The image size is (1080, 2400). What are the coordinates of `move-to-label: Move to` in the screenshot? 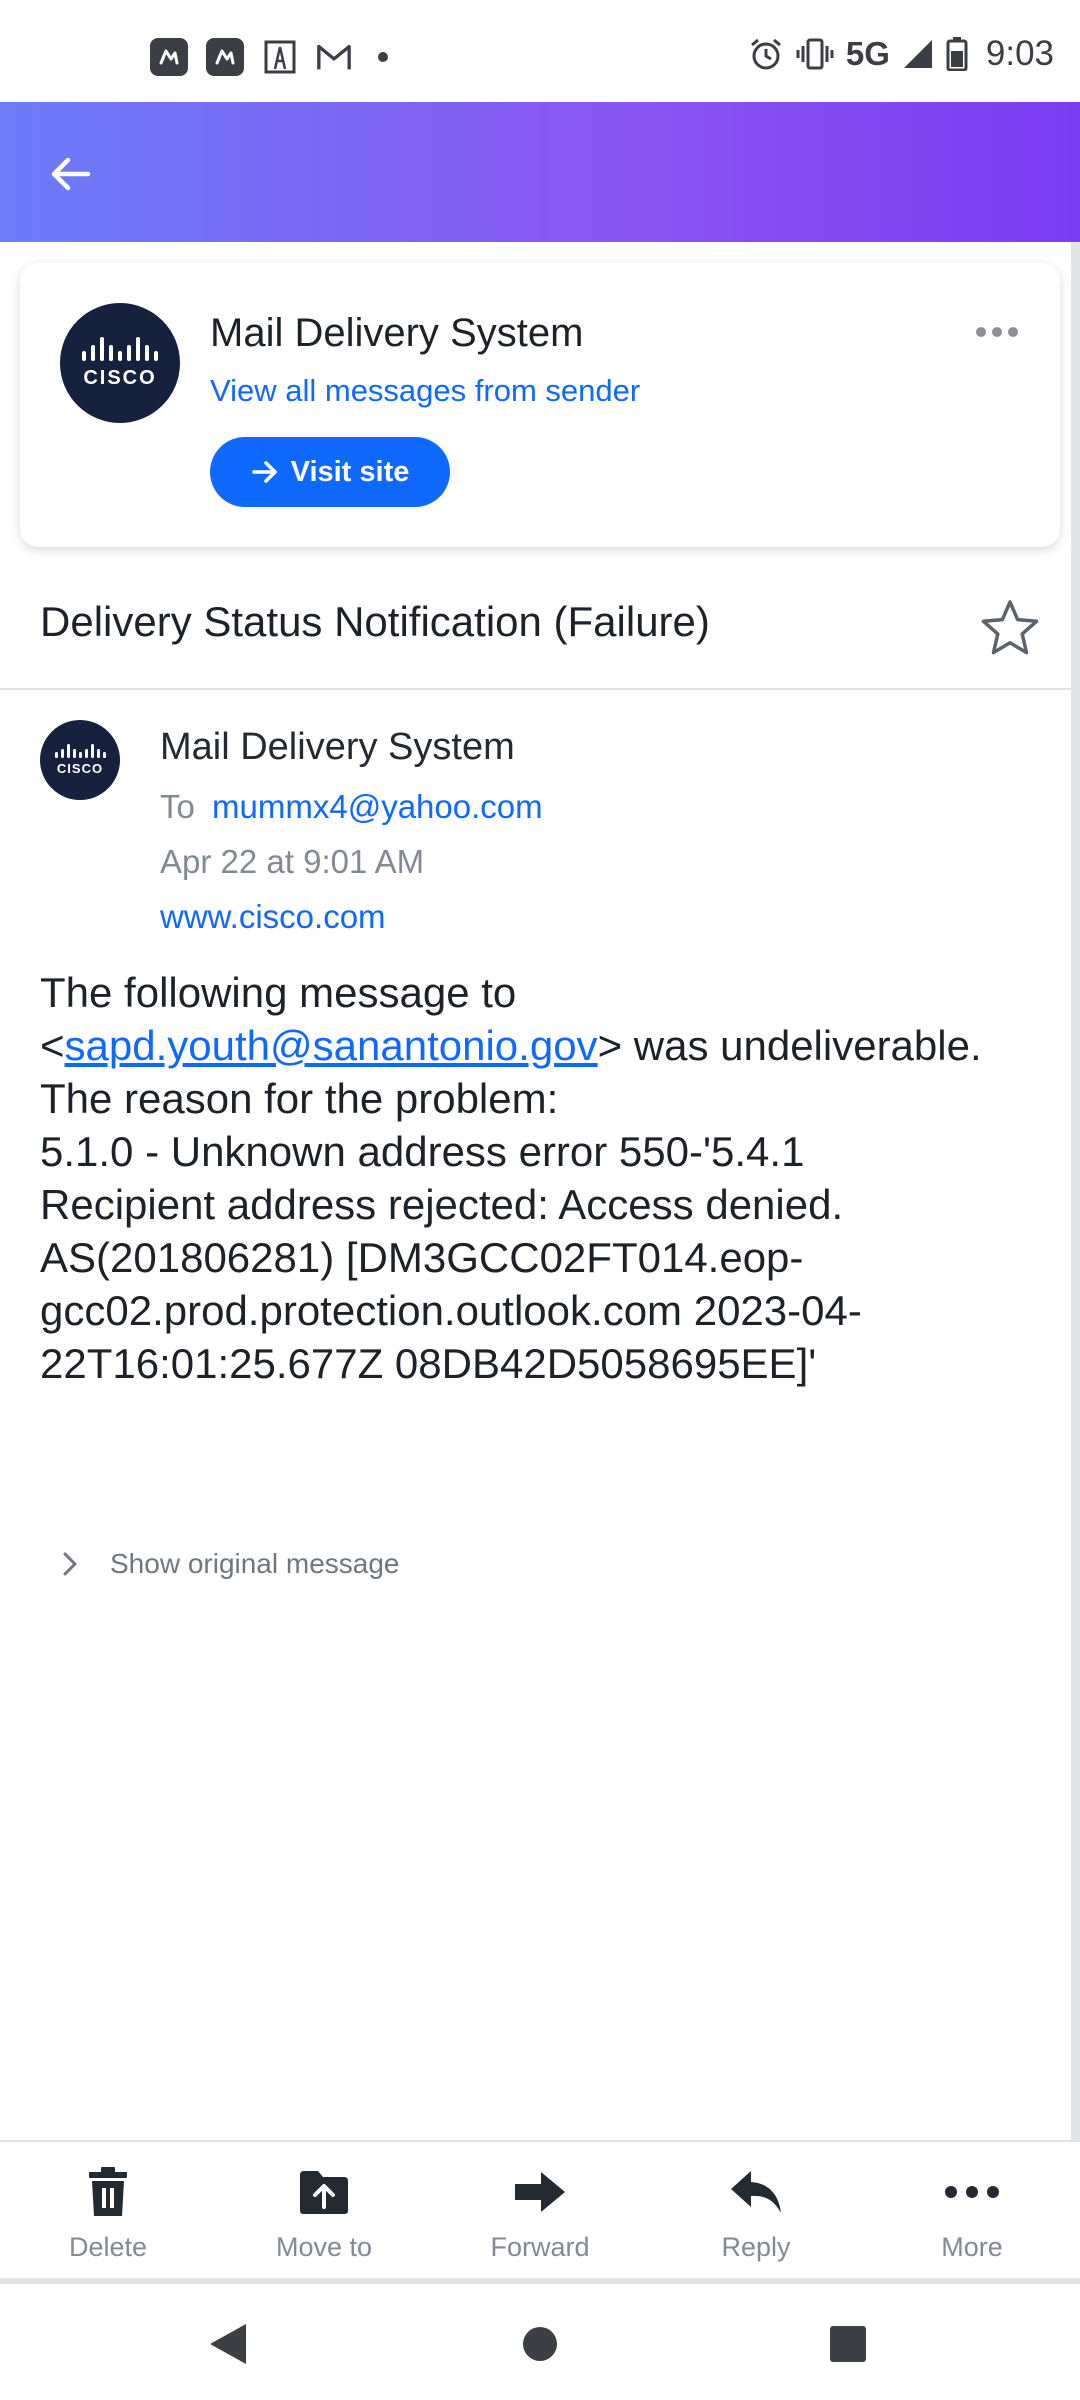 It's located at (324, 2247).